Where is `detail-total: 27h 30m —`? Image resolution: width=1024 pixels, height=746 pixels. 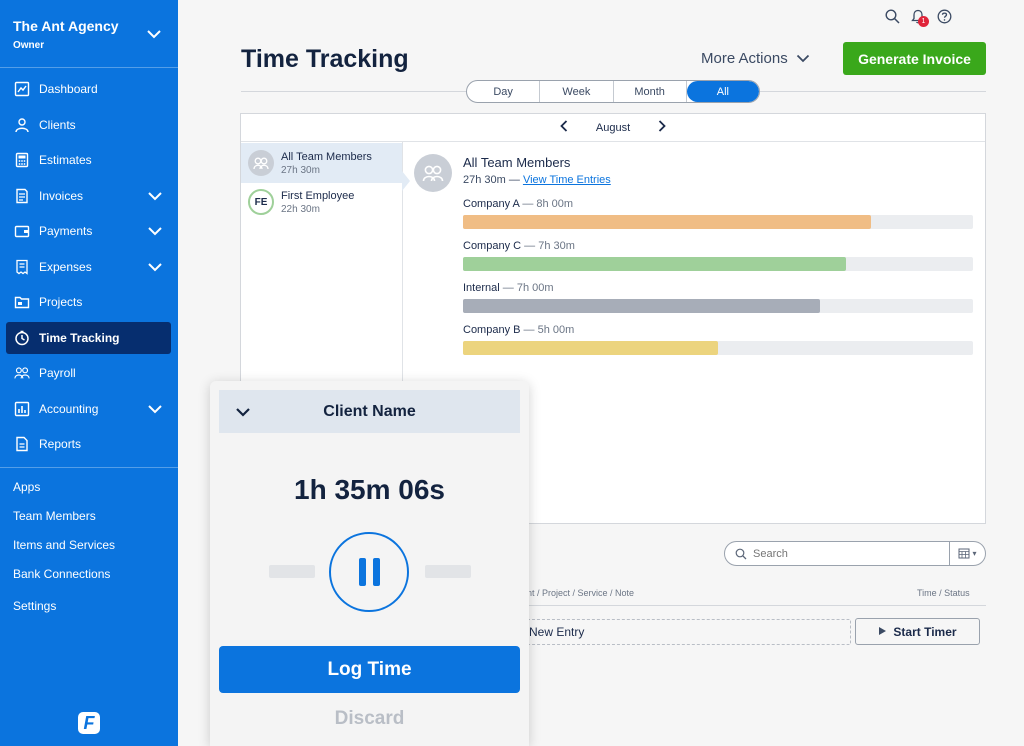
detail-total: 27h 30m — is located at coordinates (491, 180).